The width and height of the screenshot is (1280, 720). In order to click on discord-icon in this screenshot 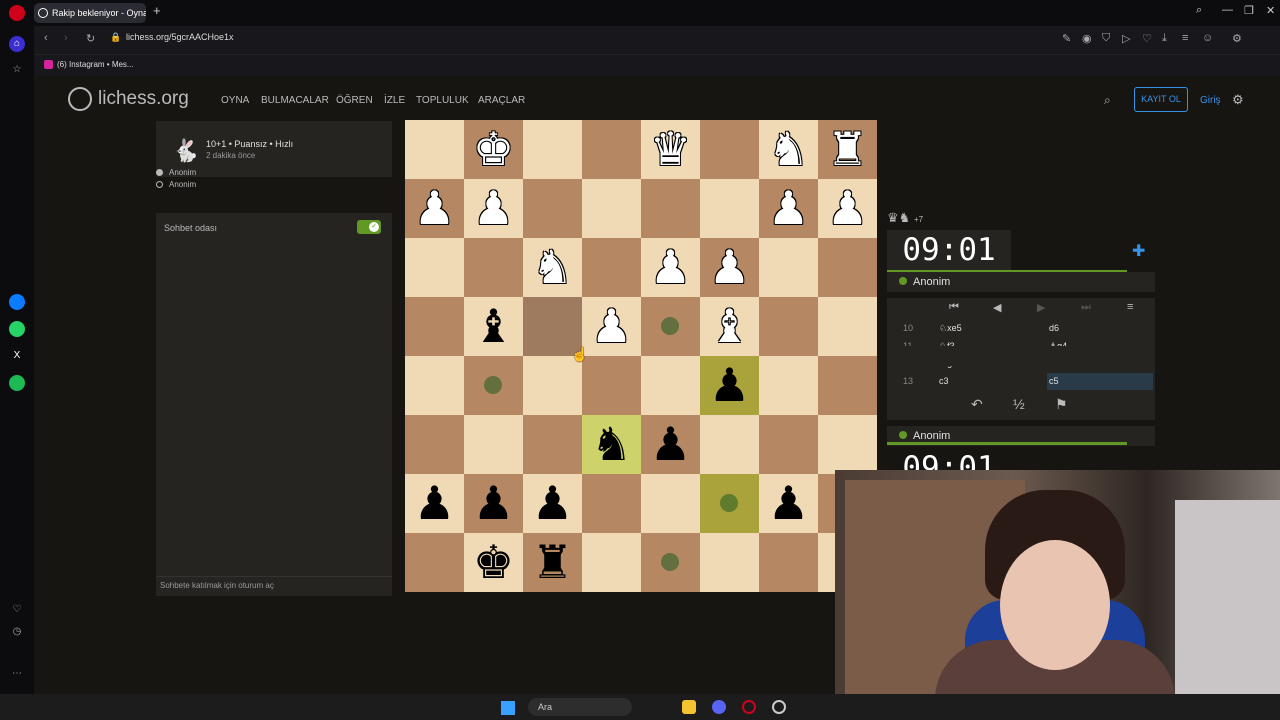, I will do `click(719, 707)`.